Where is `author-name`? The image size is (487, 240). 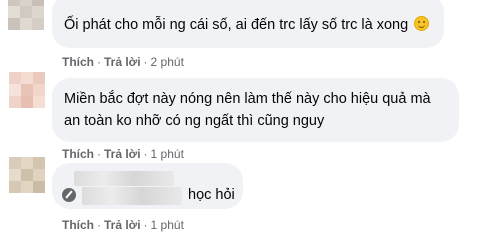 author-name is located at coordinates (124, 178).